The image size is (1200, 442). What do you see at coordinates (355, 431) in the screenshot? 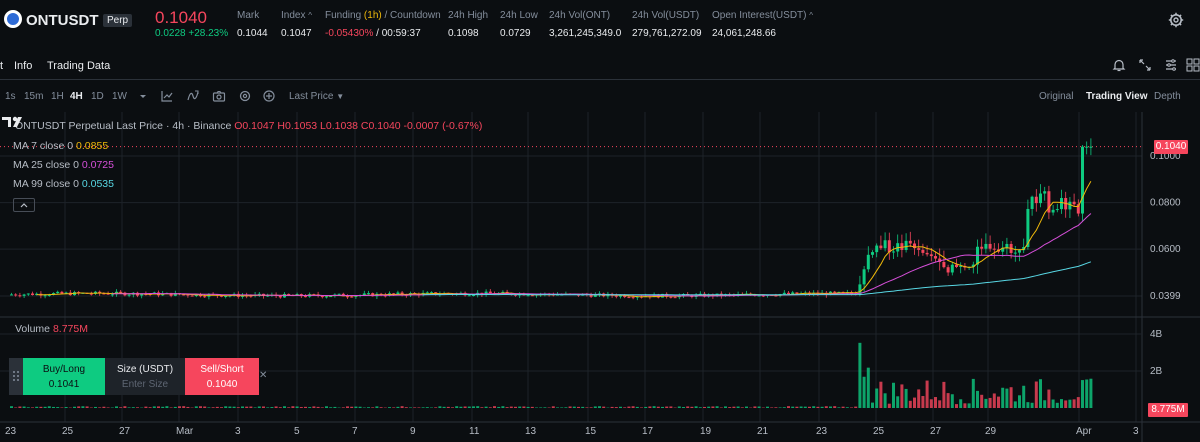
I see `date-axis-label: 7` at bounding box center [355, 431].